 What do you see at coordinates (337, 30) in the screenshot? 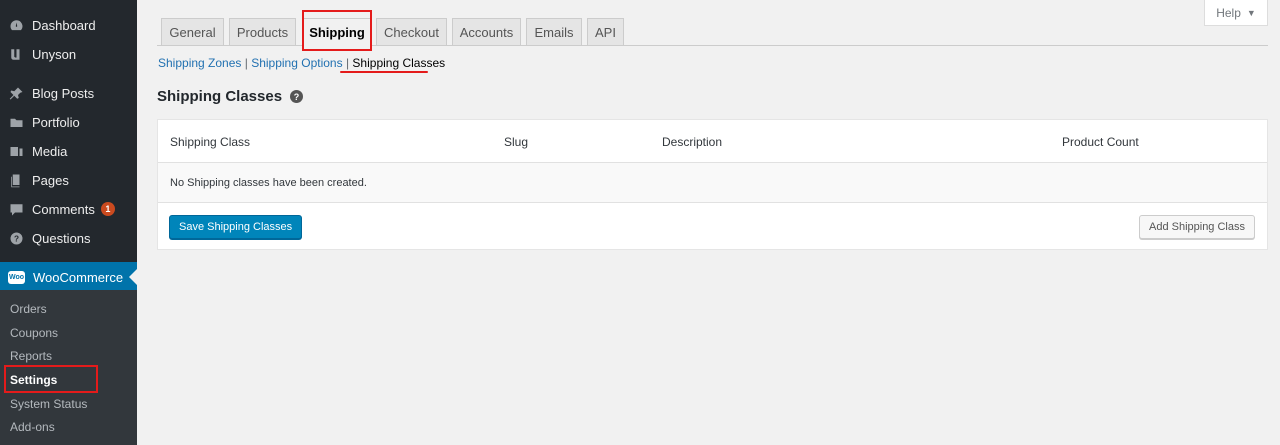
I see `shipping-tab-highlight-box` at bounding box center [337, 30].